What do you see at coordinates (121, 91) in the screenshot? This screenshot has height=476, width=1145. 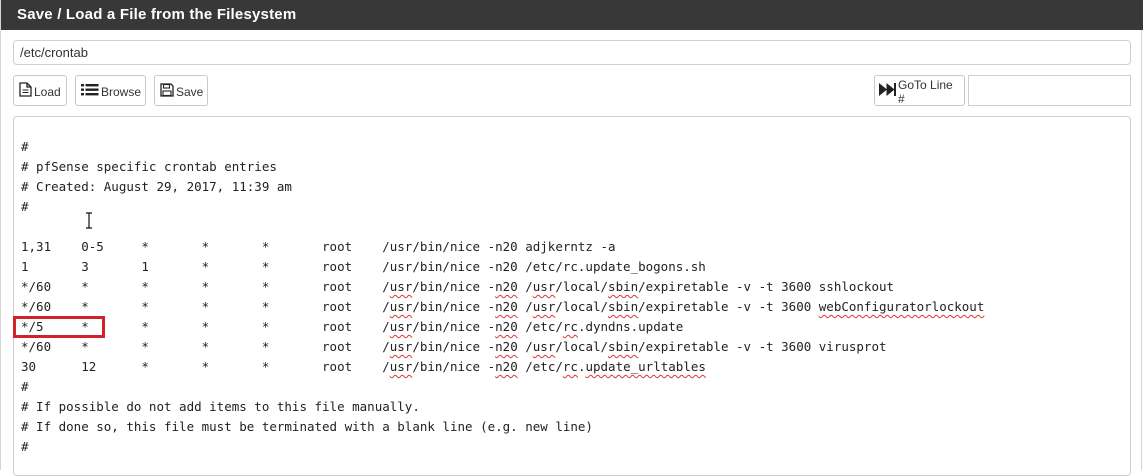 I see `browse-button-label: Browse` at bounding box center [121, 91].